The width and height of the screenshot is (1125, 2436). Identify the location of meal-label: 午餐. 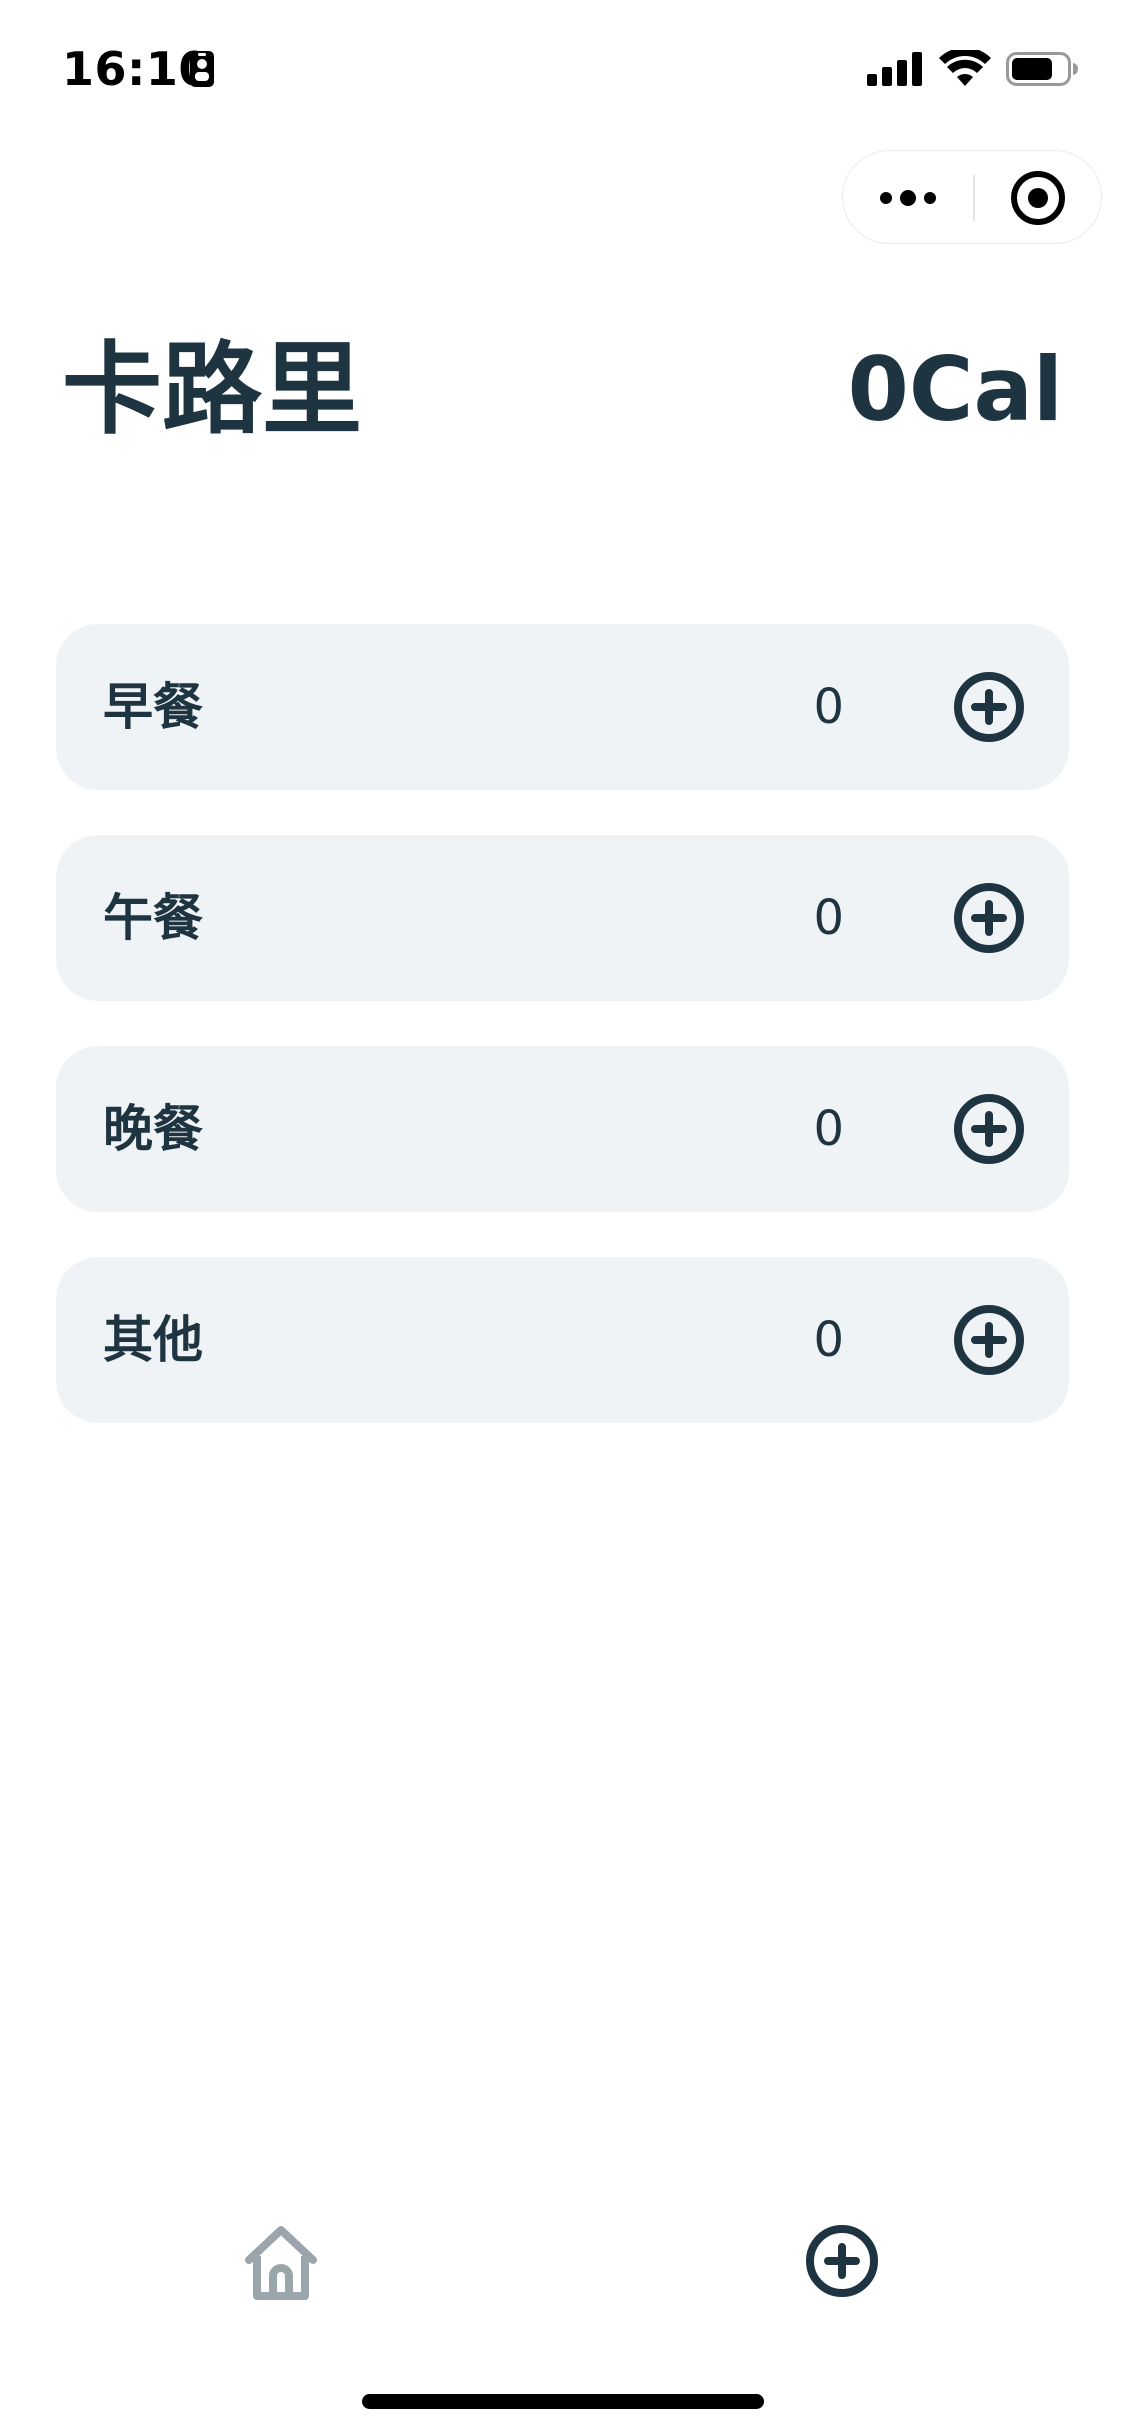
(153, 918).